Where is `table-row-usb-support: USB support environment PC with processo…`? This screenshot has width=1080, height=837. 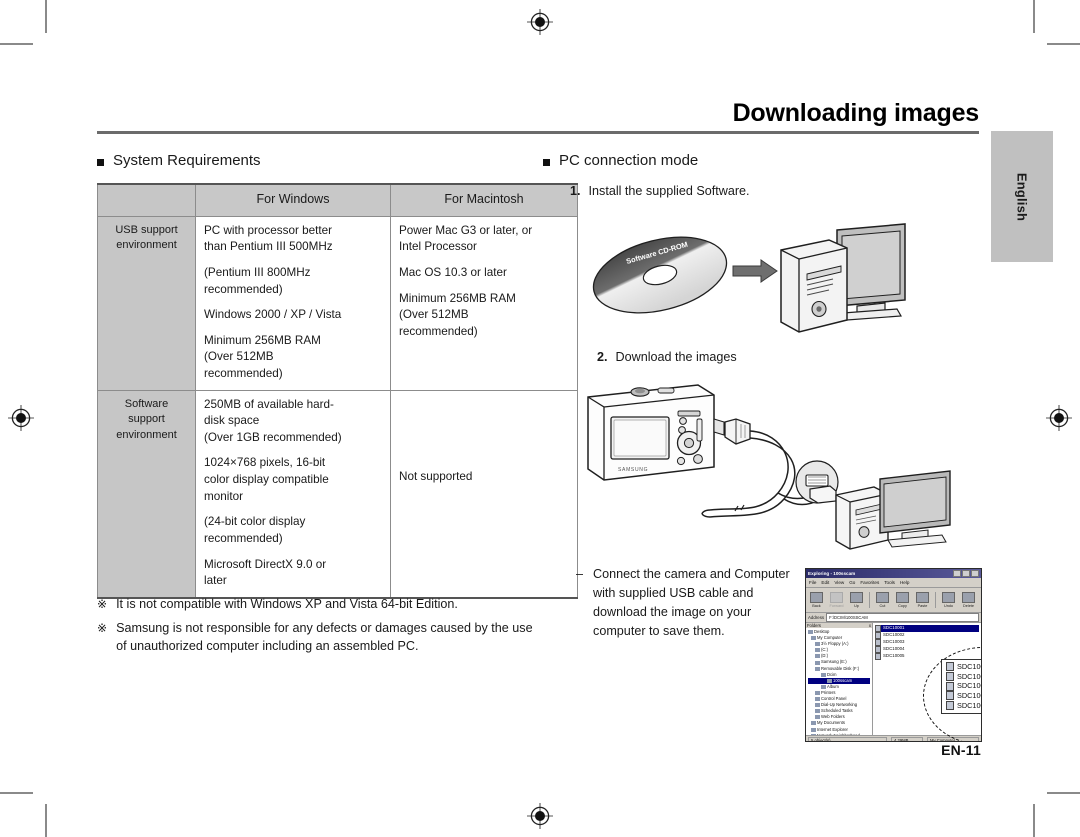 table-row-usb-support: USB support environment PC with processo… is located at coordinates (337, 303).